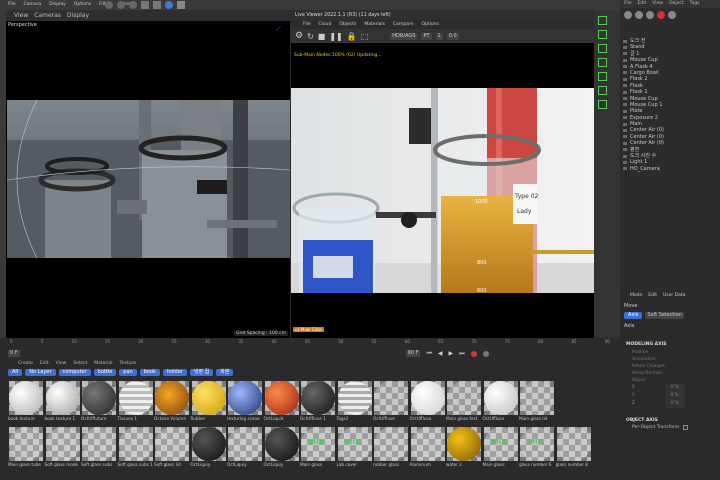  I want to click on material-swatch: book texture 1, so click(63, 402).